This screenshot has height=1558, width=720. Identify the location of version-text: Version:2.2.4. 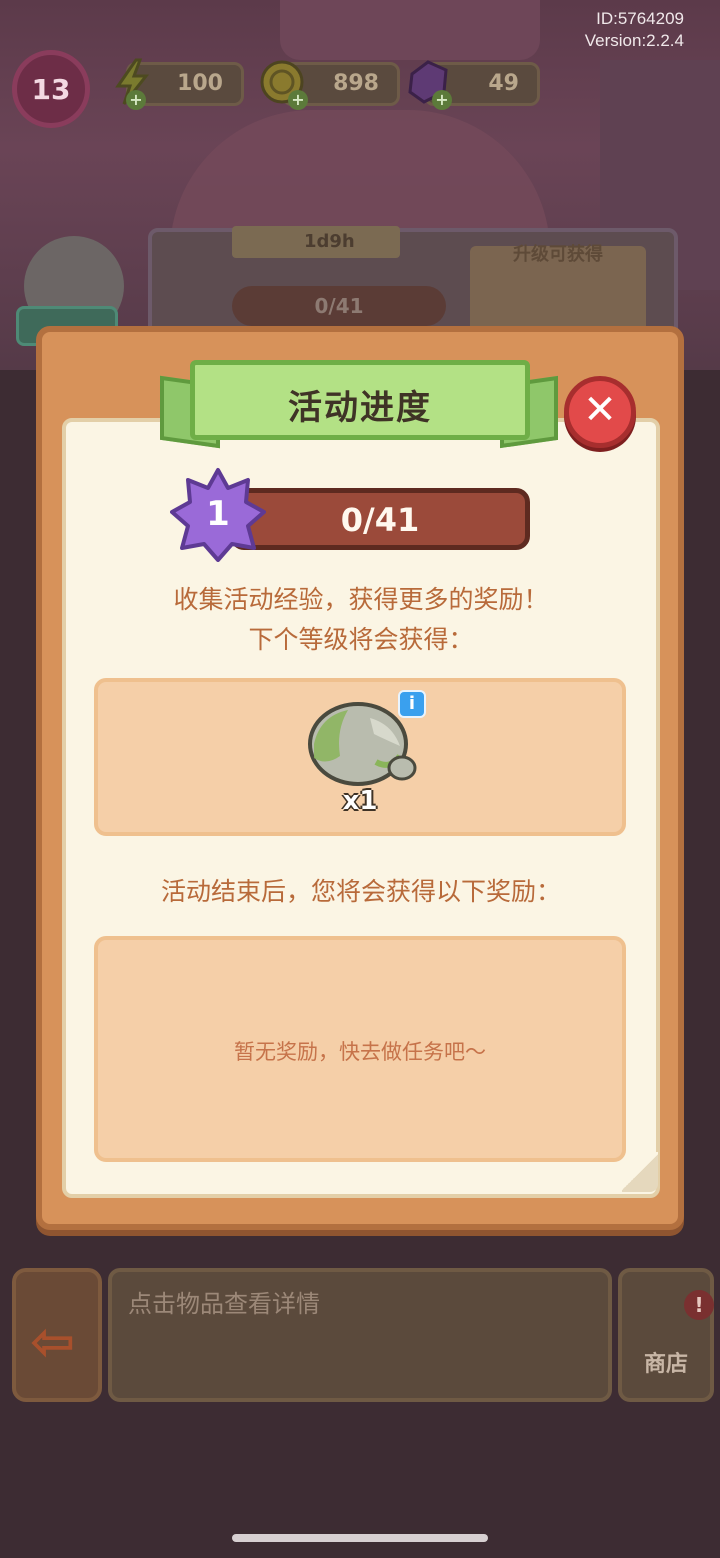
(634, 40).